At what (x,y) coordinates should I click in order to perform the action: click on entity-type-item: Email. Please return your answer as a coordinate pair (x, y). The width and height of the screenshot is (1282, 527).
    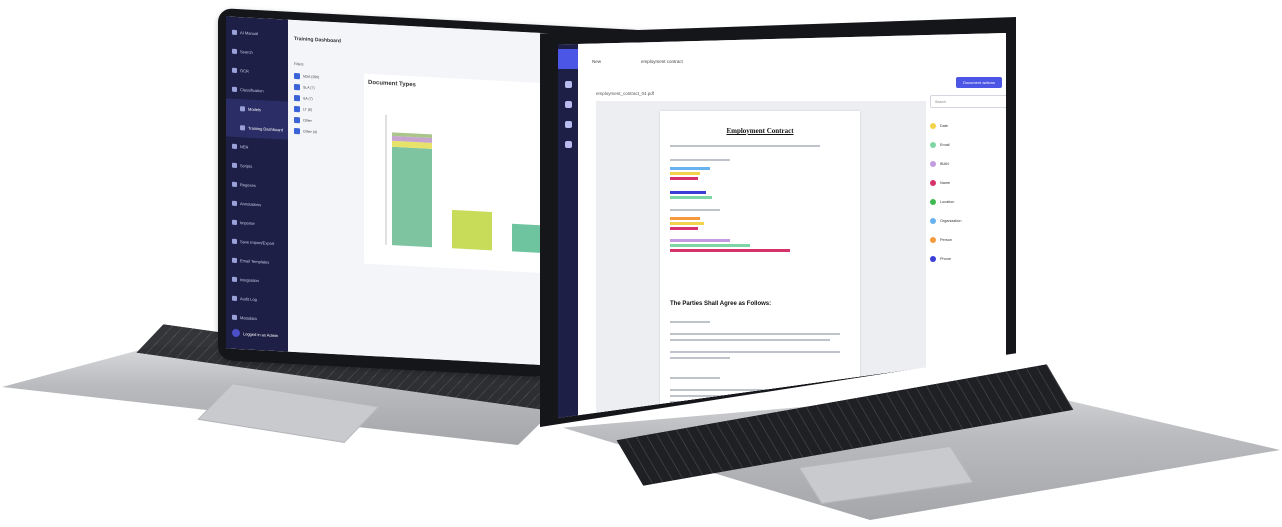
    Looking at the image, I should click on (968, 144).